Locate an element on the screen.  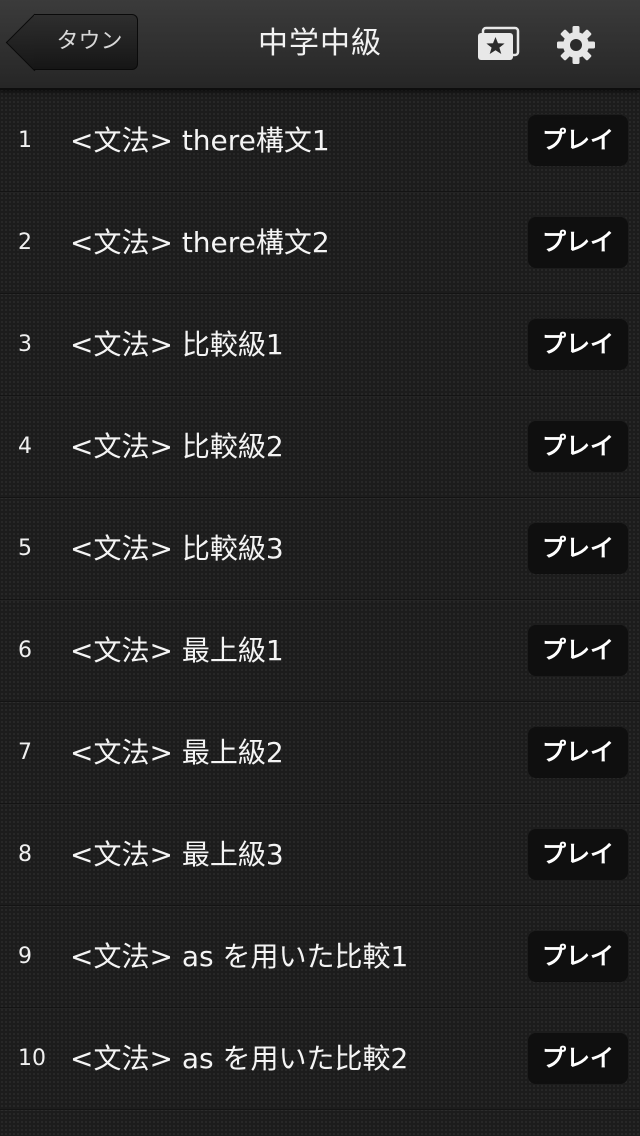
lesson-number: 7 is located at coordinates (25, 752).